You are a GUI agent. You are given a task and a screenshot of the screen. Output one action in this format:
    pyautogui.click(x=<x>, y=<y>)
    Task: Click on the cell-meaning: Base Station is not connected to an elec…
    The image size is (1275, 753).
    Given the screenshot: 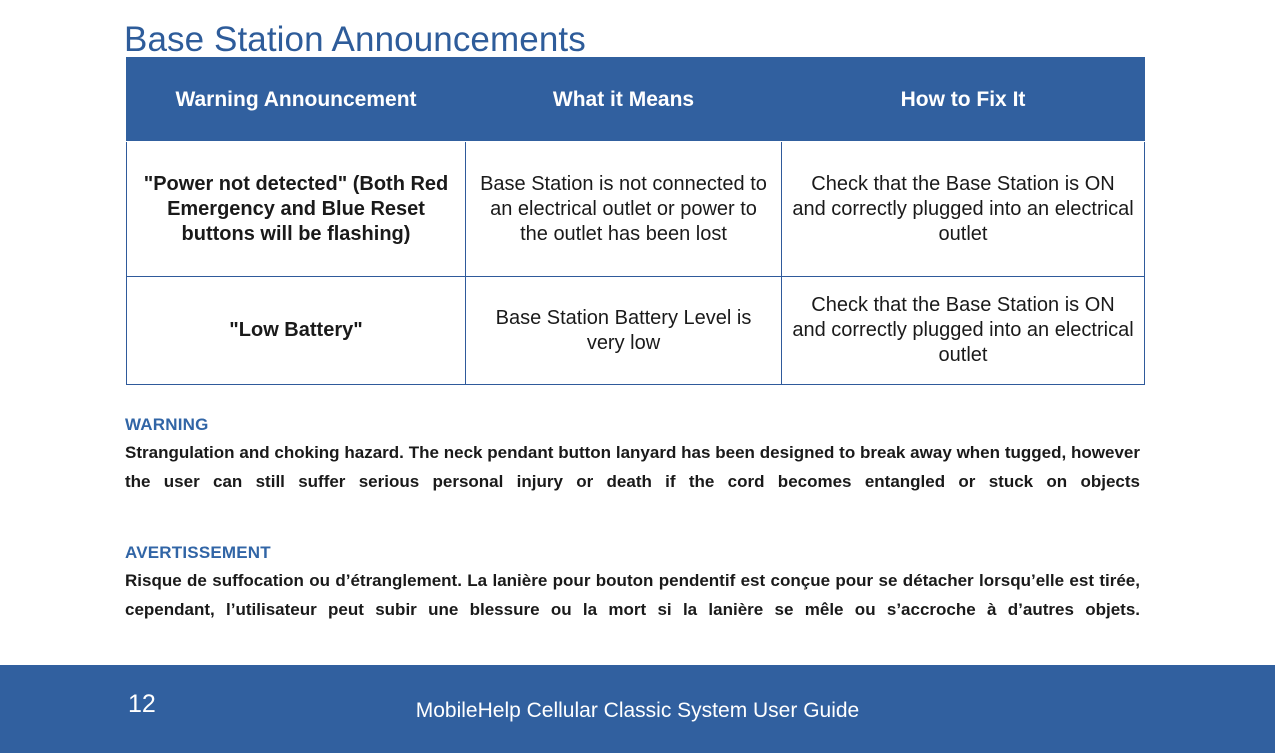 What is the action you would take?
    pyautogui.click(x=623, y=209)
    